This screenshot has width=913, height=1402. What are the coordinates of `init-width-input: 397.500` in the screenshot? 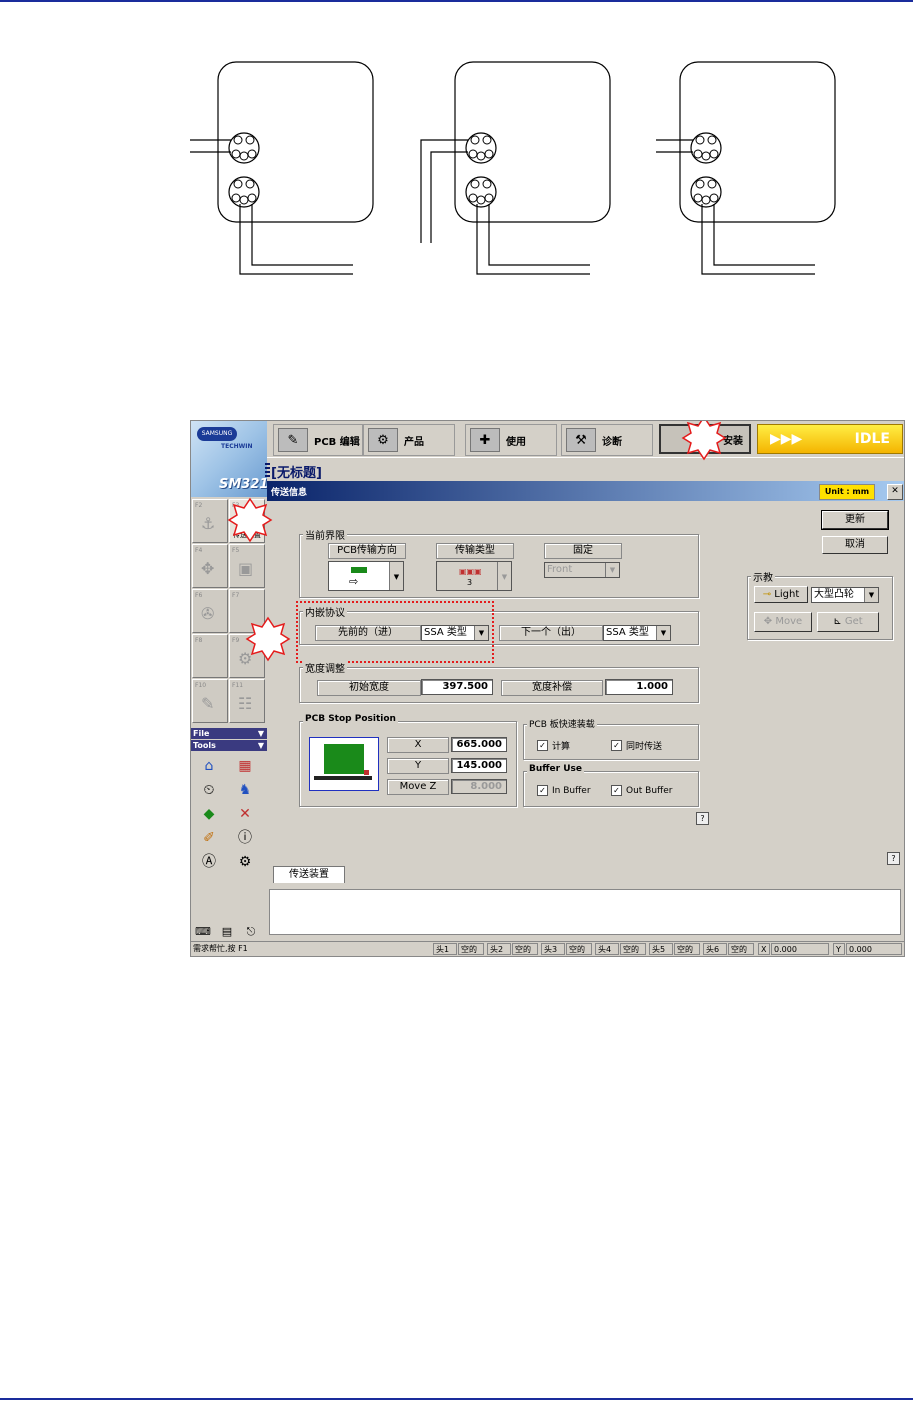 It's located at (457, 687).